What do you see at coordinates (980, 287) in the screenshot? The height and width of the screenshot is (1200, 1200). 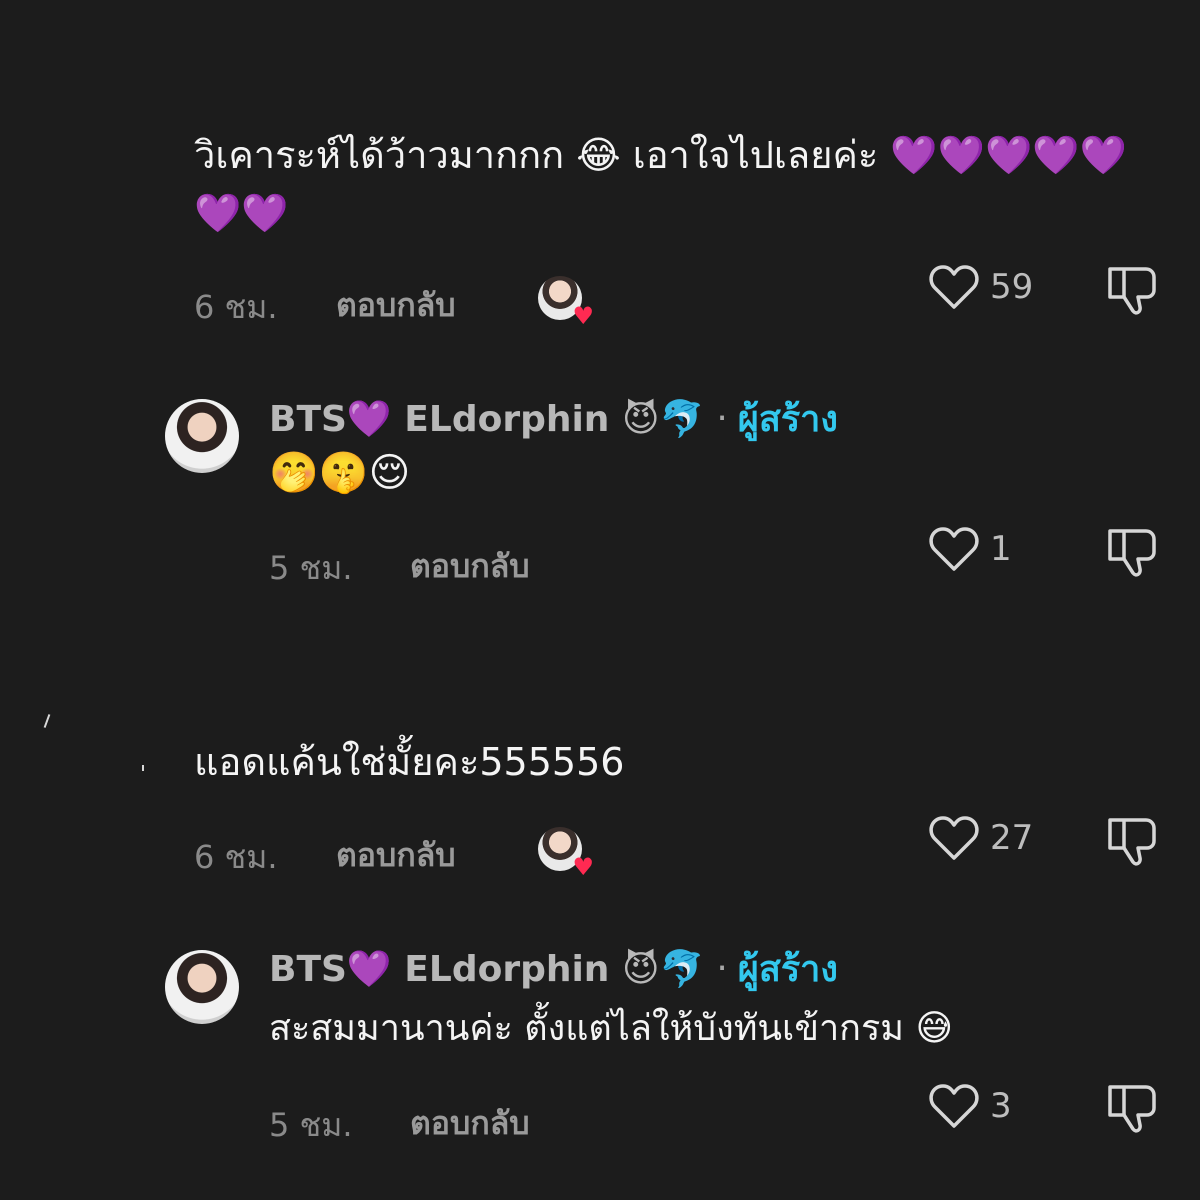 I see `like-button: 59` at bounding box center [980, 287].